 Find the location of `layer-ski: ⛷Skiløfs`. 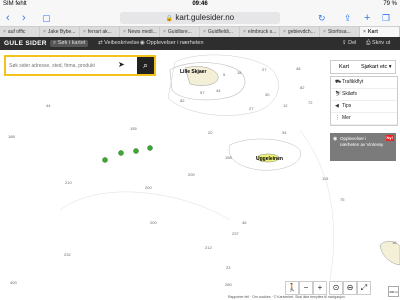

layer-ski: ⛷Skiløfs is located at coordinates (364, 95).